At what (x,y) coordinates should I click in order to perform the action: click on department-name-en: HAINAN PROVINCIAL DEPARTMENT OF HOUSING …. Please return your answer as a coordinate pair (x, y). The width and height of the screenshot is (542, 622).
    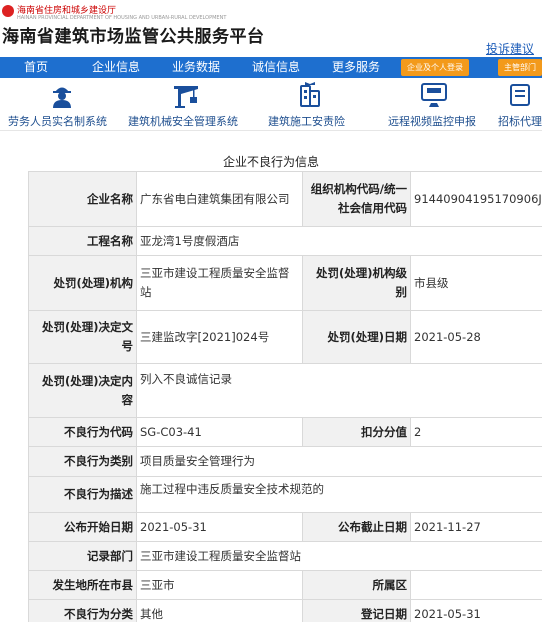
    Looking at the image, I should click on (122, 17).